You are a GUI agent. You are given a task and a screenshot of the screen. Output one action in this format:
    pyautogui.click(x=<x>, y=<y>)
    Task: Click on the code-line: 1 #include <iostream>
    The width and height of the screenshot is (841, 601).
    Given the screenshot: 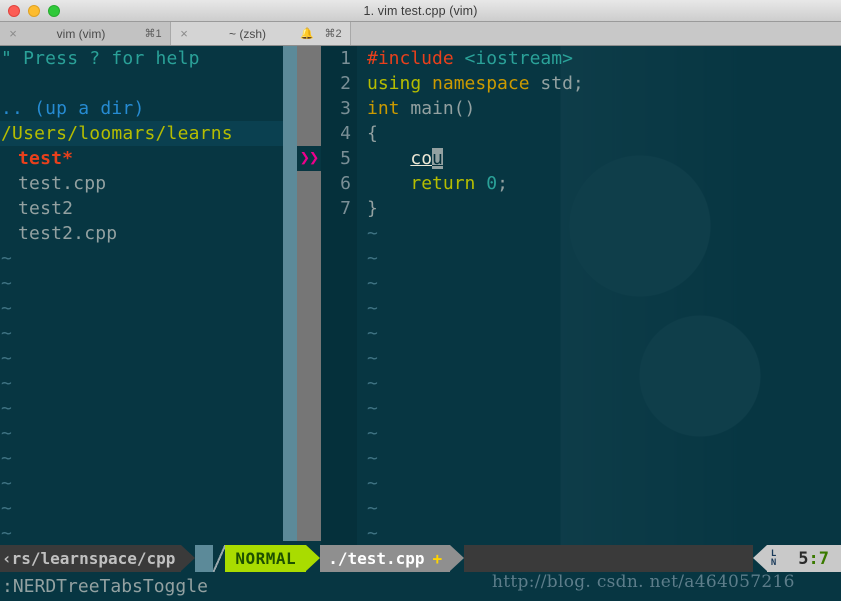 What is the action you would take?
    pyautogui.click(x=581, y=58)
    